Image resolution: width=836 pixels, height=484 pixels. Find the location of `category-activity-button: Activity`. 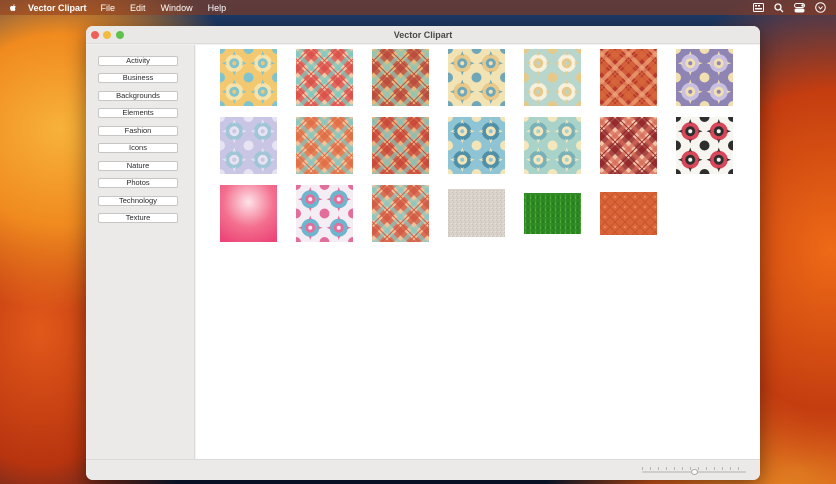

category-activity-button: Activity is located at coordinates (138, 61).